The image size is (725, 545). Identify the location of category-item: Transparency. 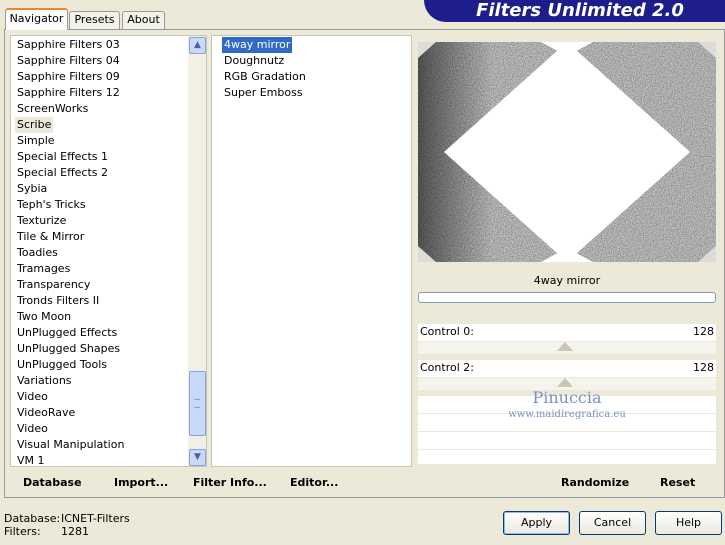
(53, 285).